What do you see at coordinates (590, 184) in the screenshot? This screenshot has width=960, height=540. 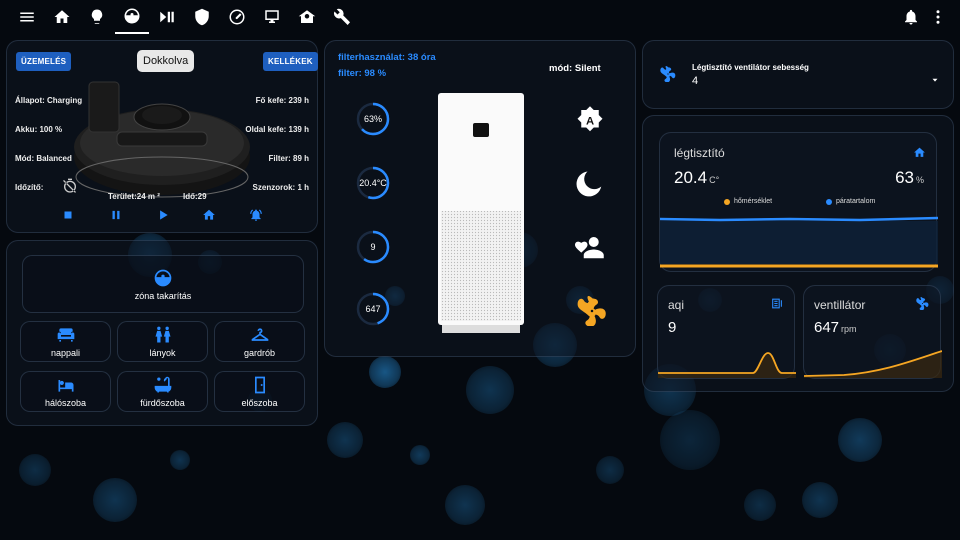 I see `night-mode-icon` at bounding box center [590, 184].